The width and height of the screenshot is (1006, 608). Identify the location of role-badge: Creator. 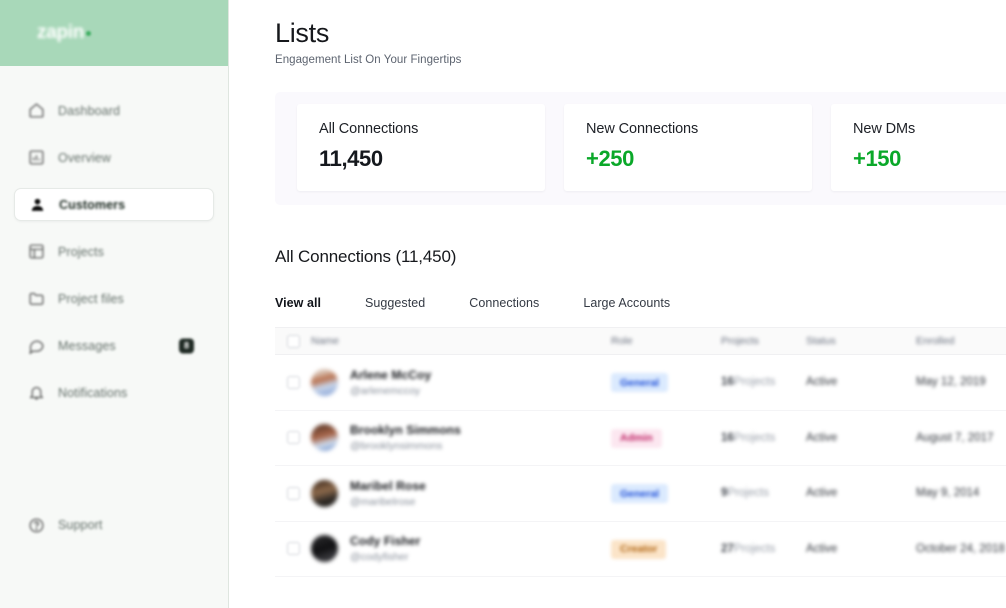
(639, 549).